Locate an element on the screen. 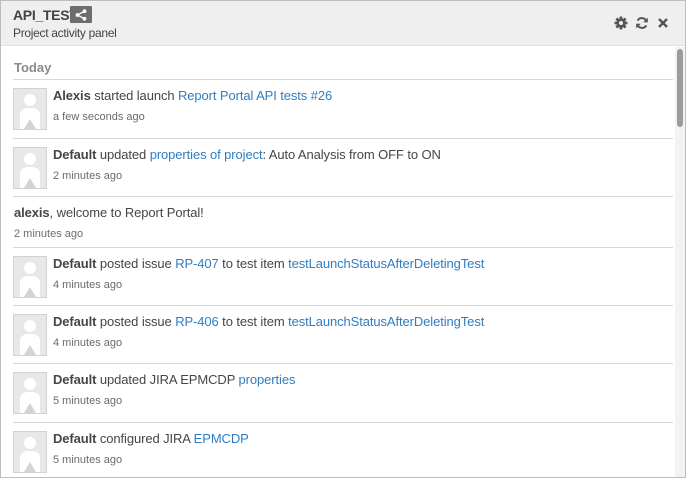  issue-link: RP-407 is located at coordinates (197, 263).